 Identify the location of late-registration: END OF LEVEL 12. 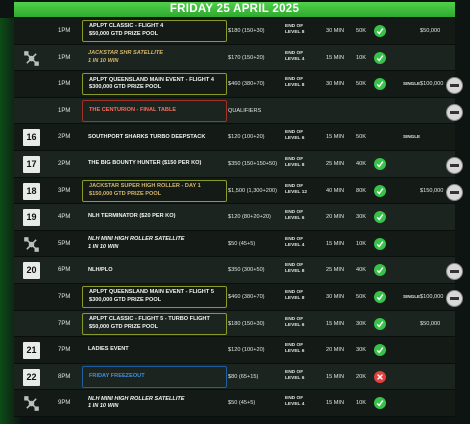
(296, 189).